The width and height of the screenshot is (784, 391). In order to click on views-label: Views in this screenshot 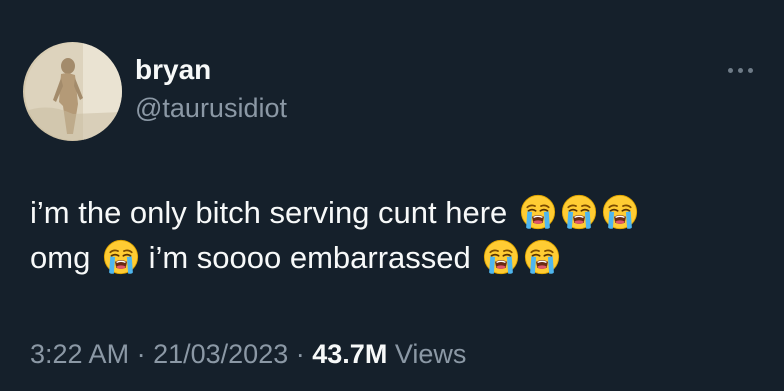, I will do `click(431, 354)`.